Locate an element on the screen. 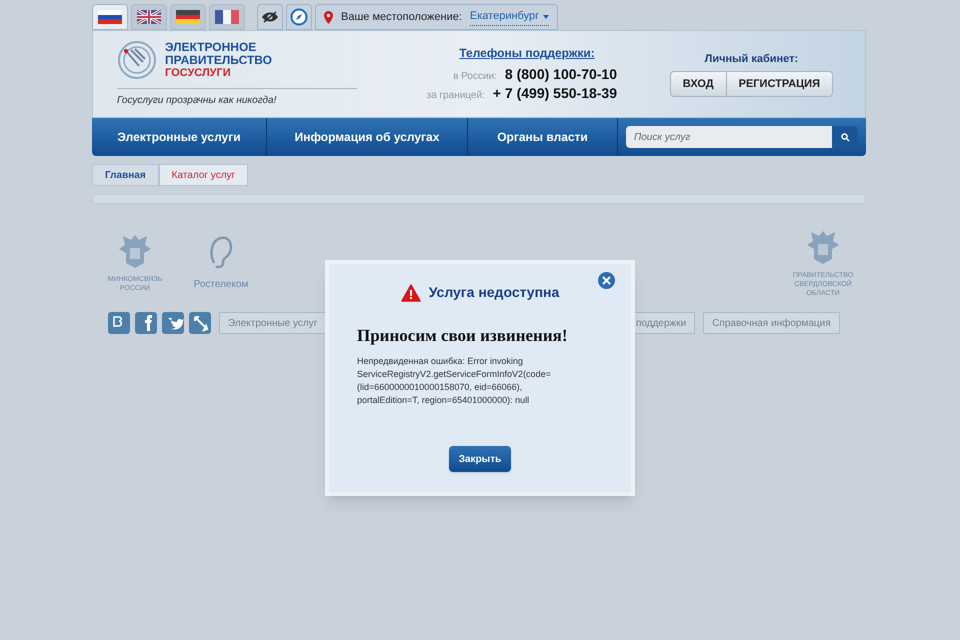 Image resolution: width=960 pixels, height=640 pixels. logo-title: ЭЛЕКТРОННОЕ is located at coordinates (211, 47).